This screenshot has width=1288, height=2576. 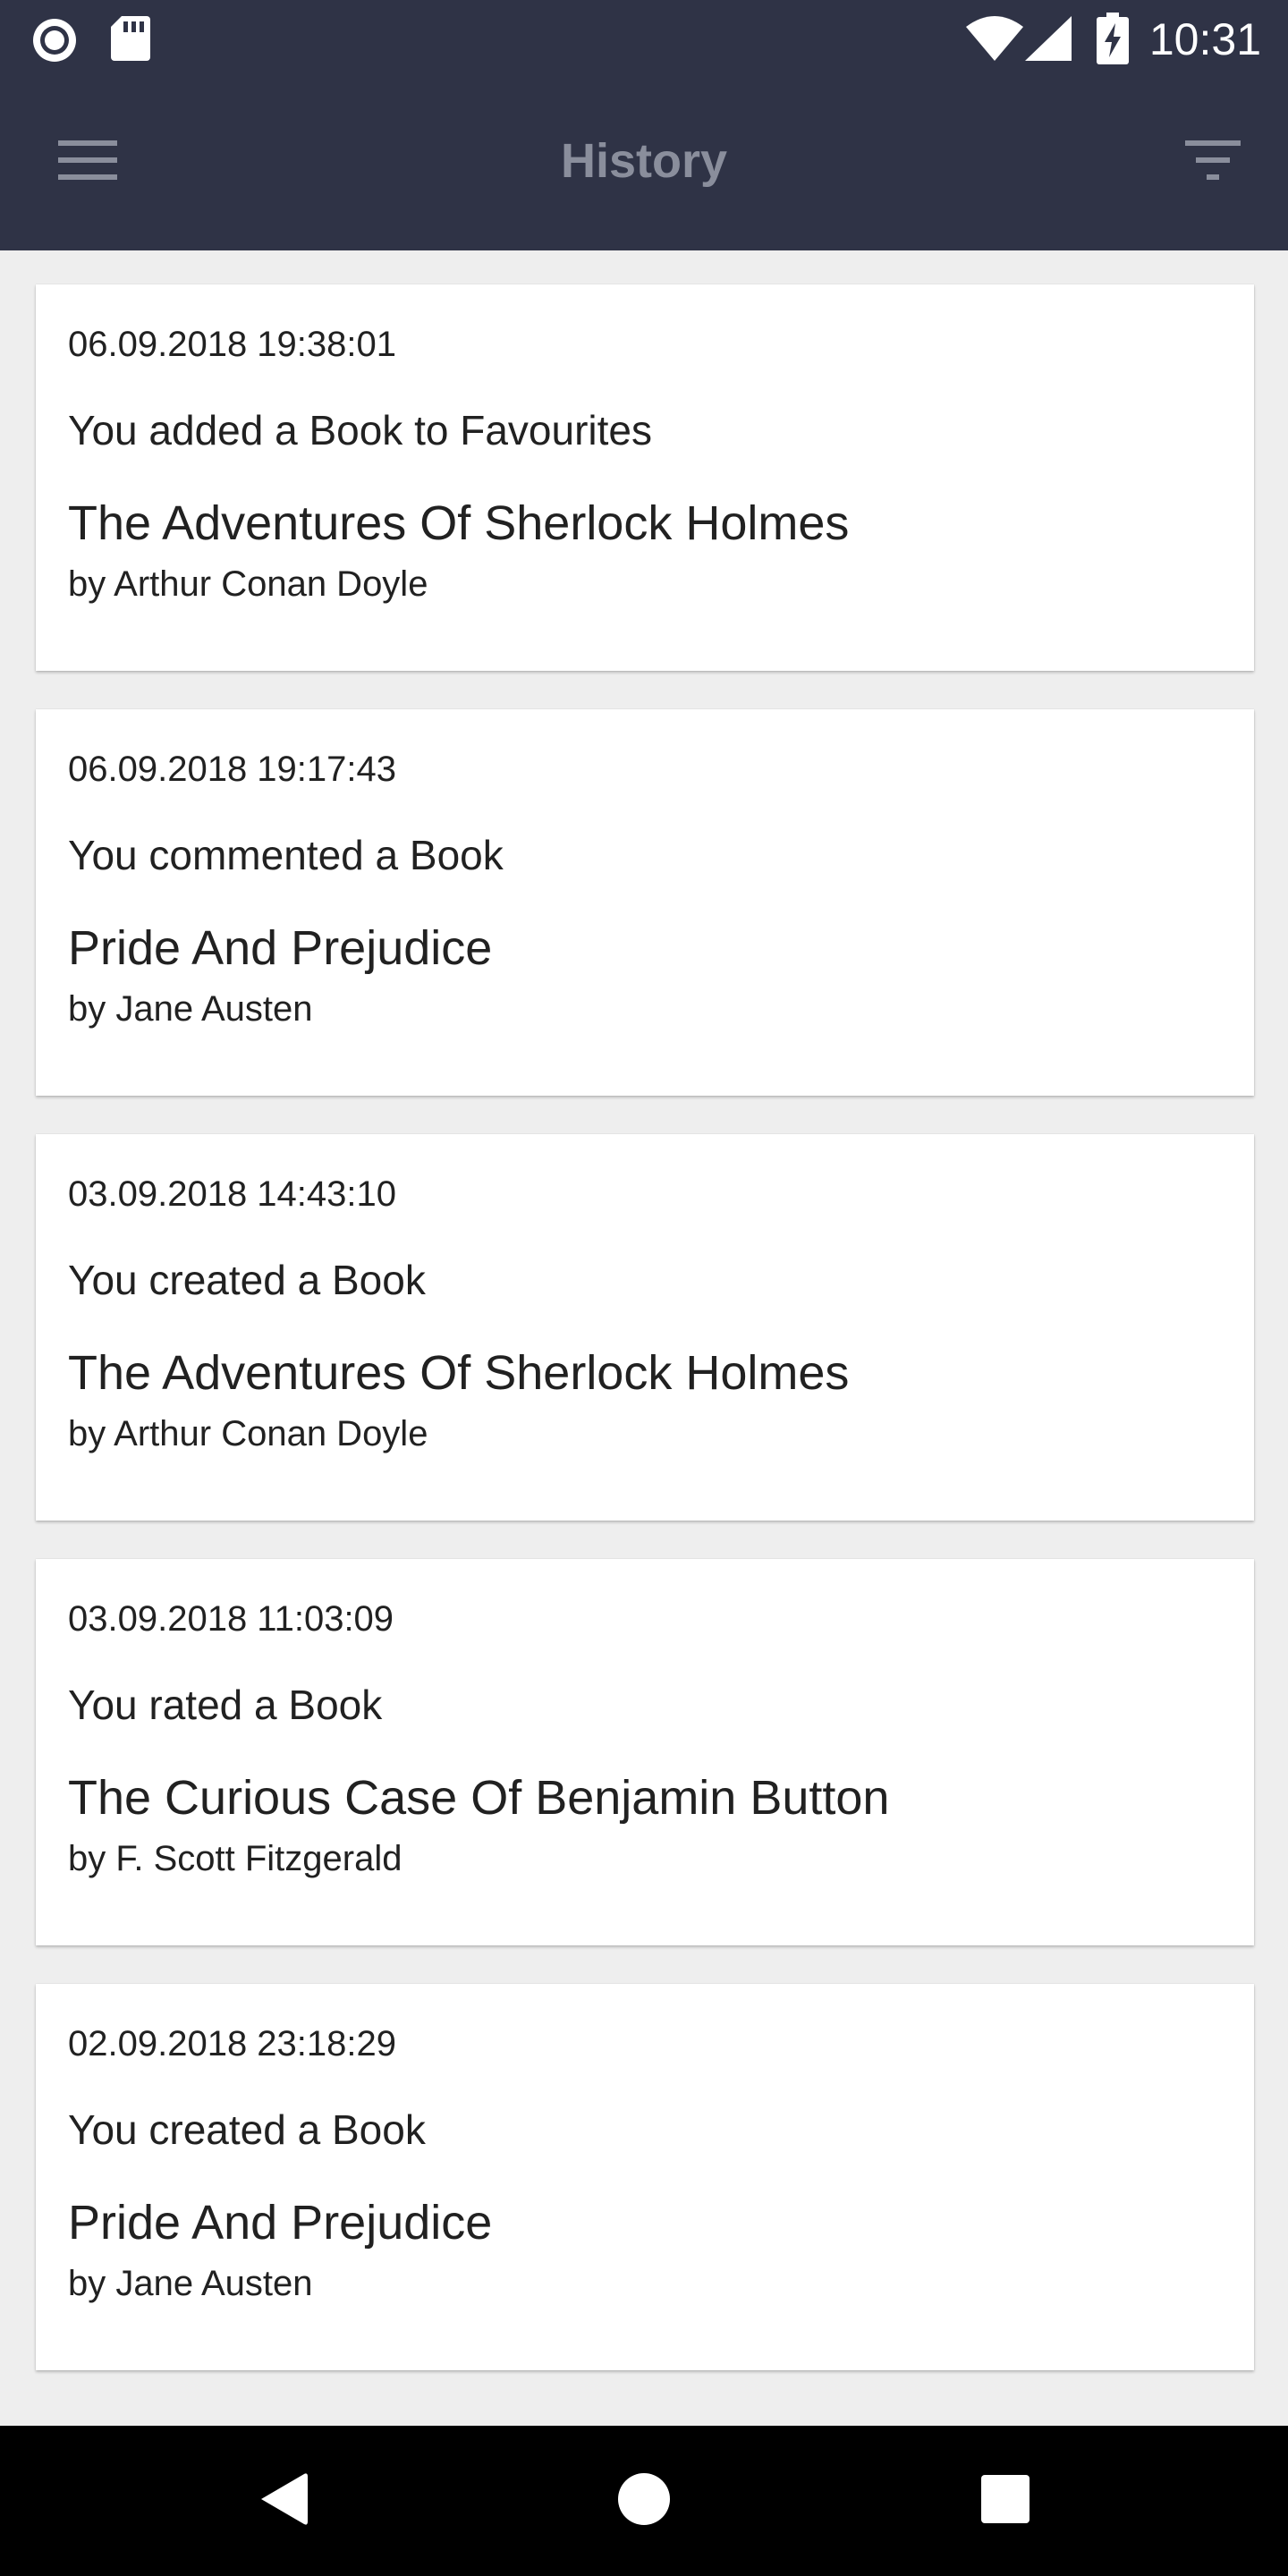 I want to click on wifi-icon, so click(x=994, y=40).